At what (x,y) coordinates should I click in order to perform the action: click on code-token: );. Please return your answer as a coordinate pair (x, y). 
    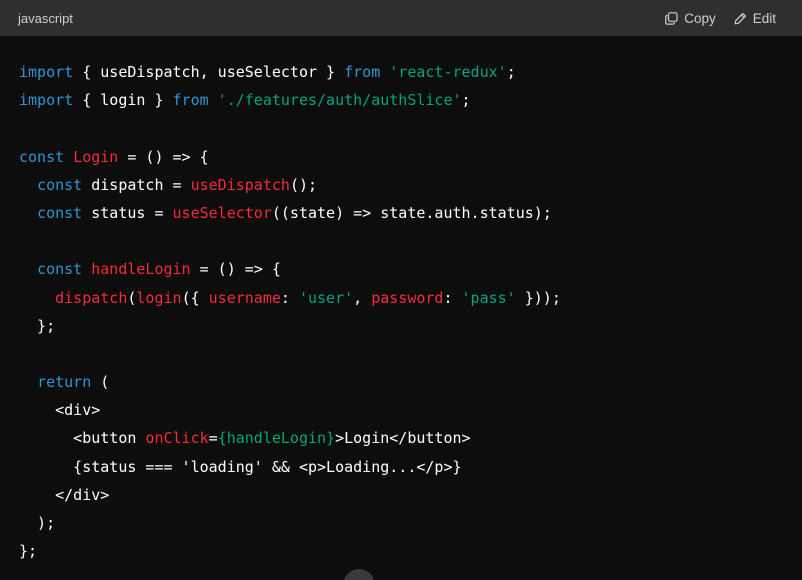
    Looking at the image, I should click on (37, 523).